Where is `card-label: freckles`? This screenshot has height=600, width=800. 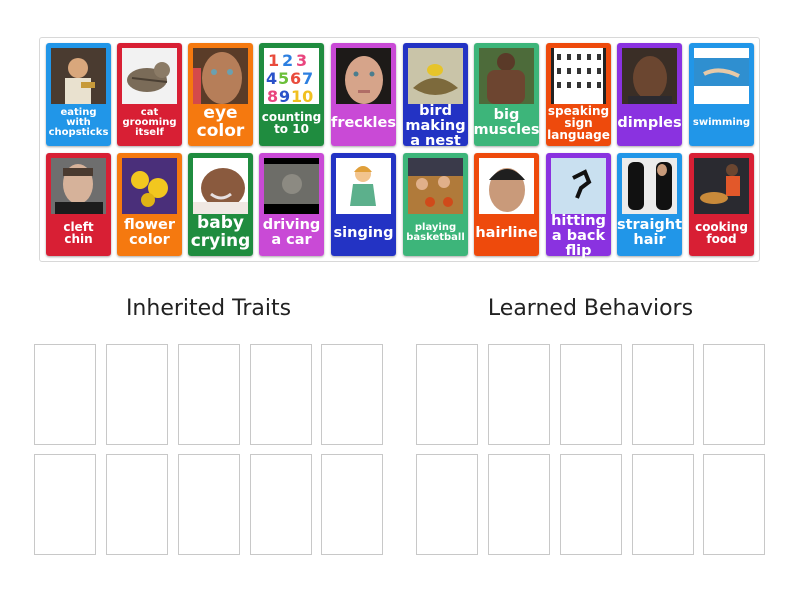
card-label: freckles is located at coordinates (363, 122).